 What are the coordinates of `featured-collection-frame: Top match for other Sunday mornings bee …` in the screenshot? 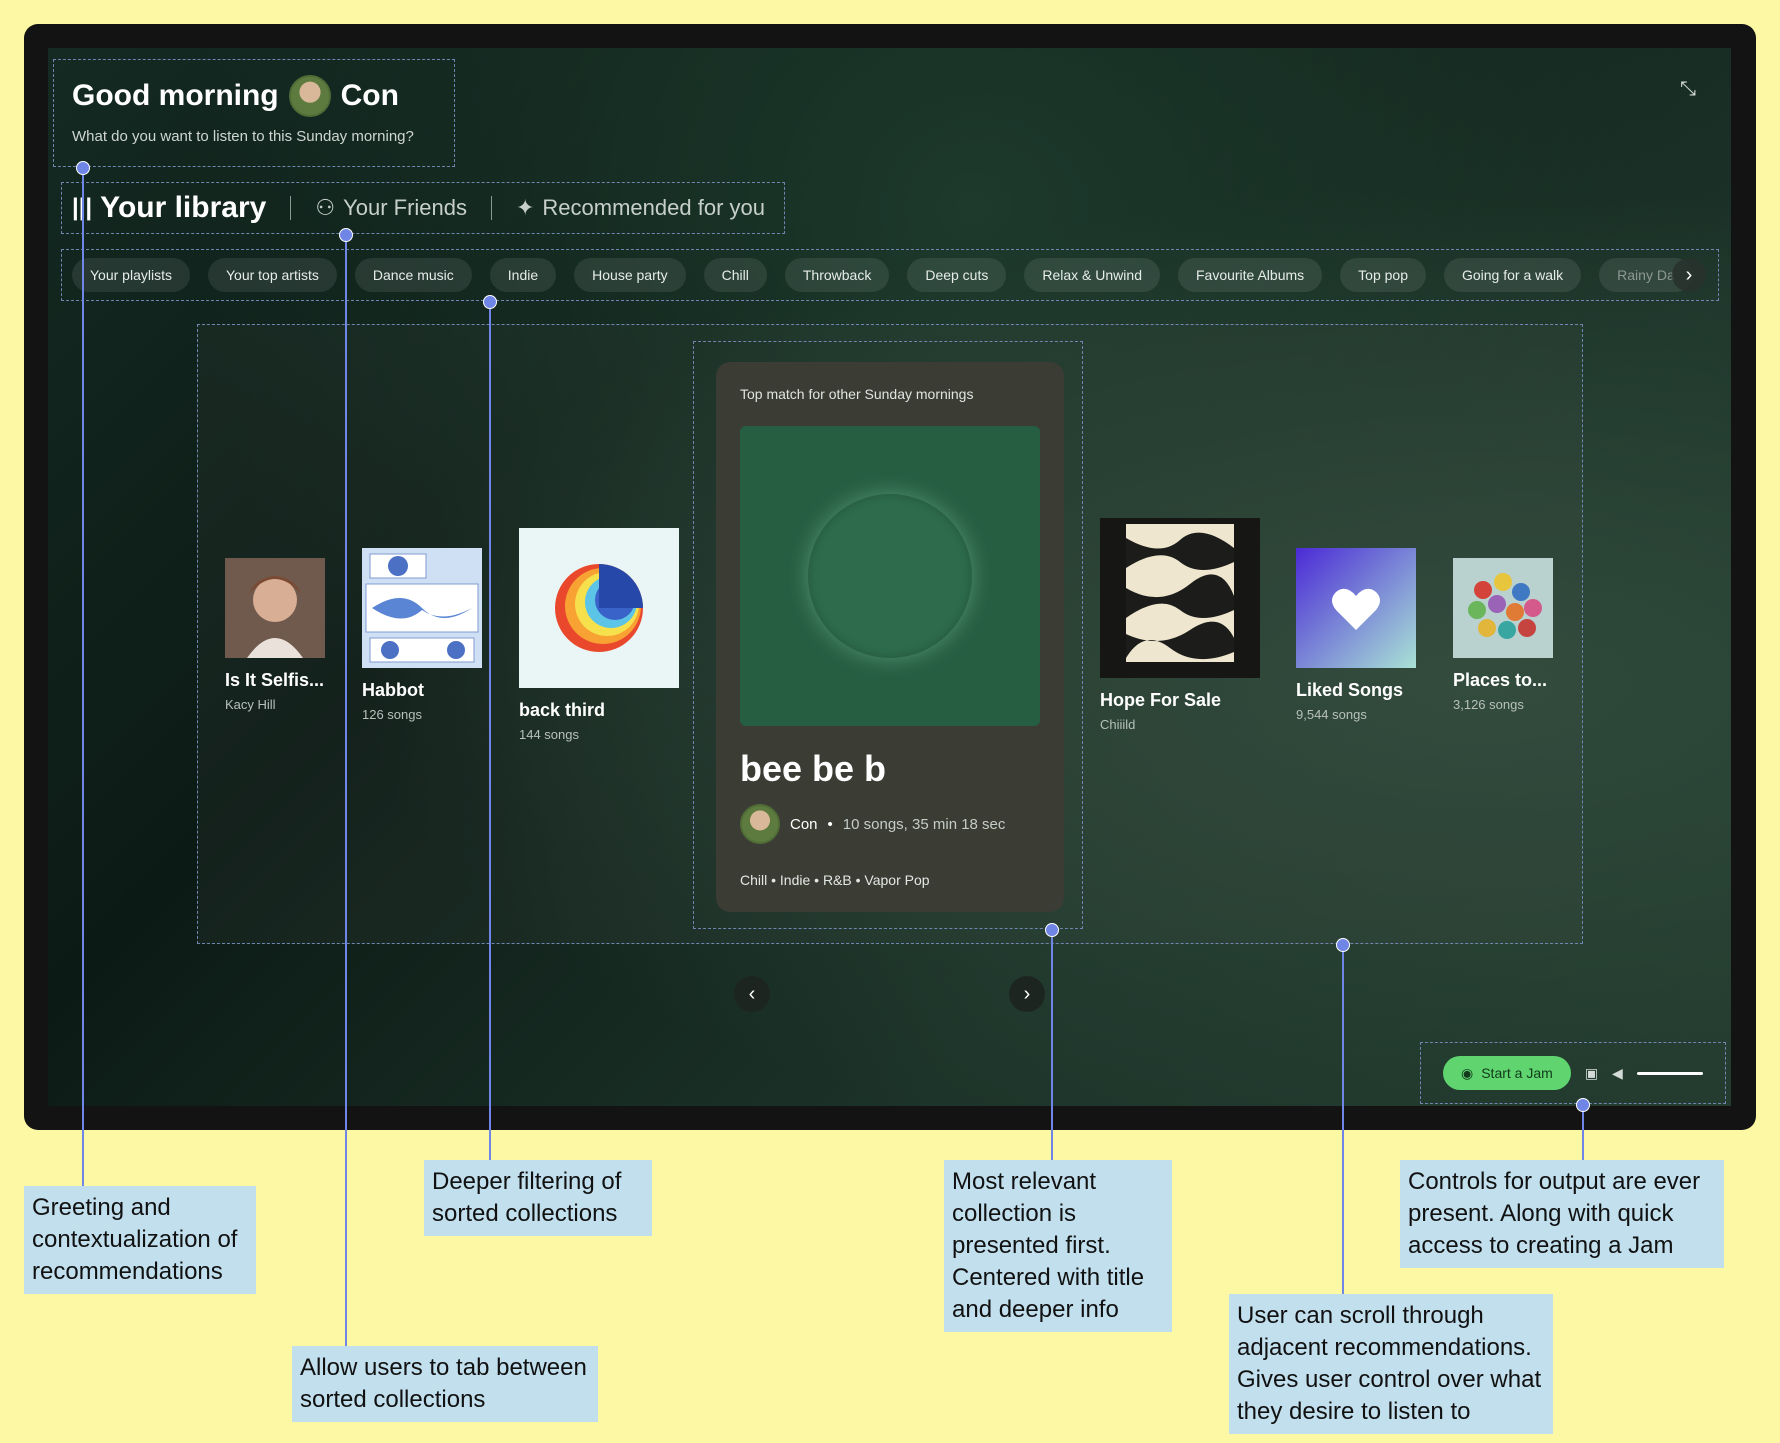 It's located at (888, 635).